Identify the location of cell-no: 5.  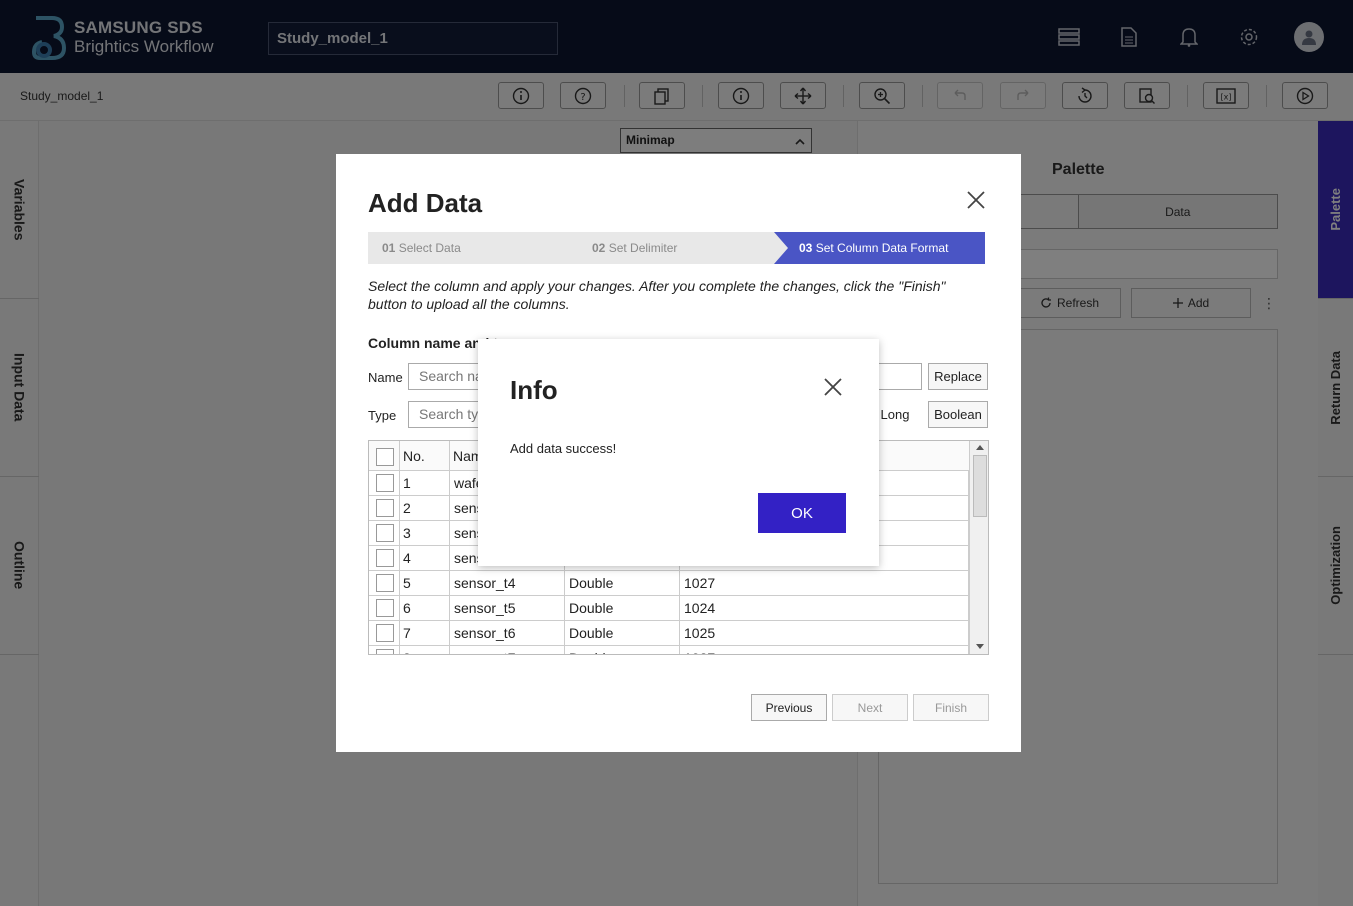
(425, 583).